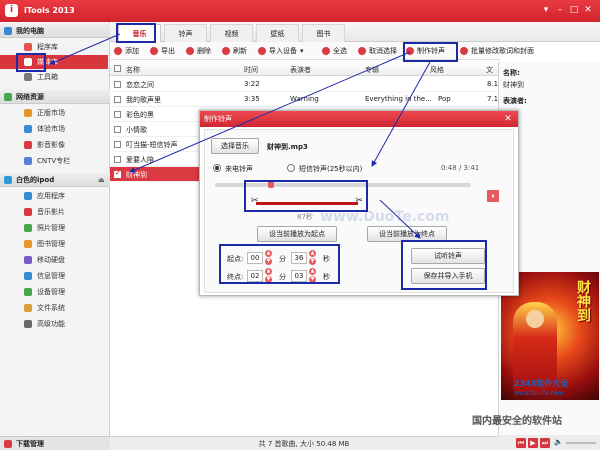  I want to click on start-sec-down-icon: ▼, so click(312, 261).